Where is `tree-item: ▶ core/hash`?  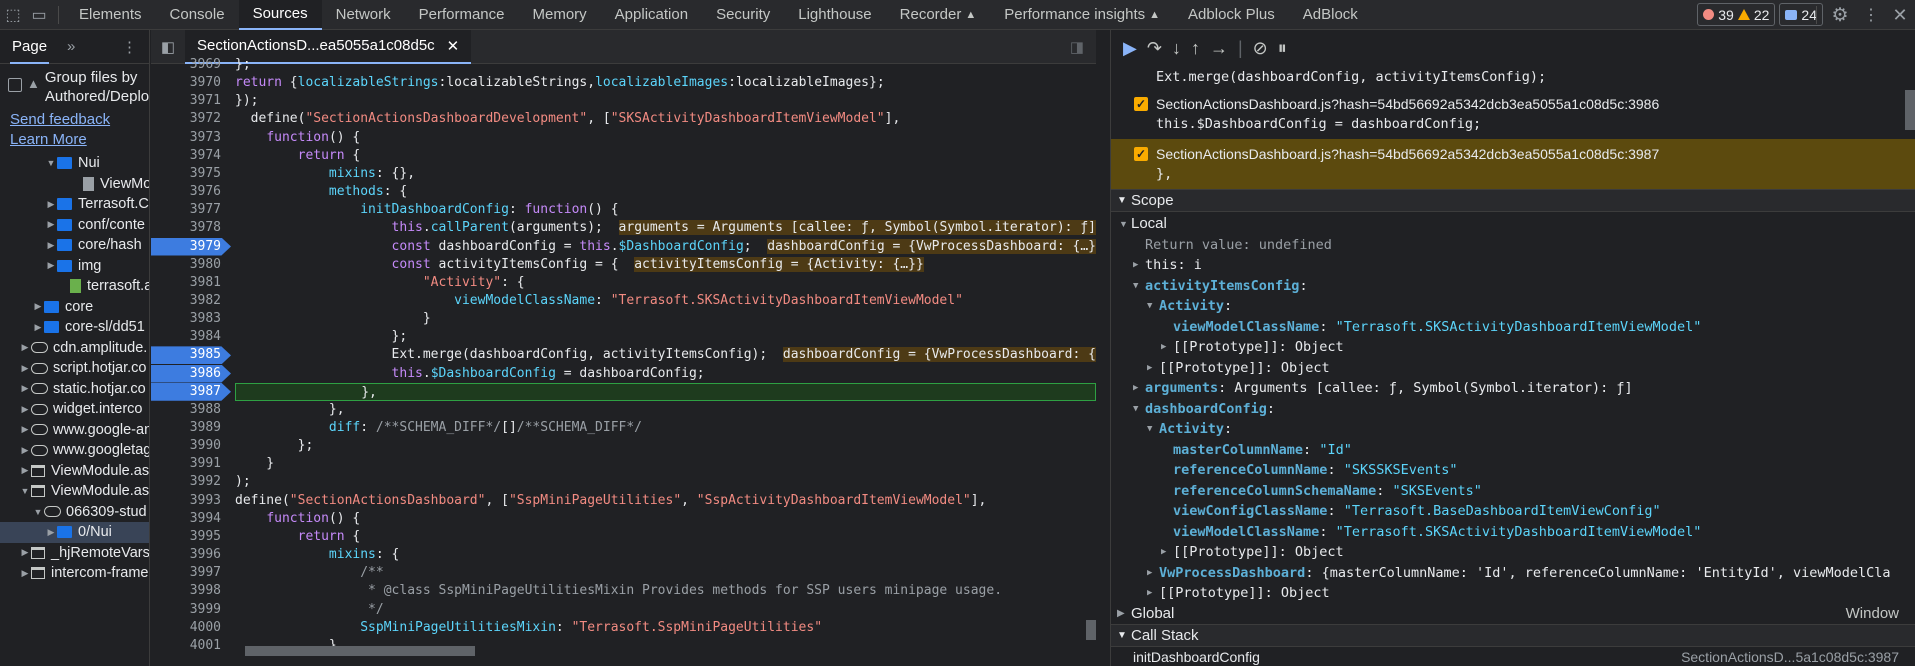 tree-item: ▶ core/hash is located at coordinates (74, 245).